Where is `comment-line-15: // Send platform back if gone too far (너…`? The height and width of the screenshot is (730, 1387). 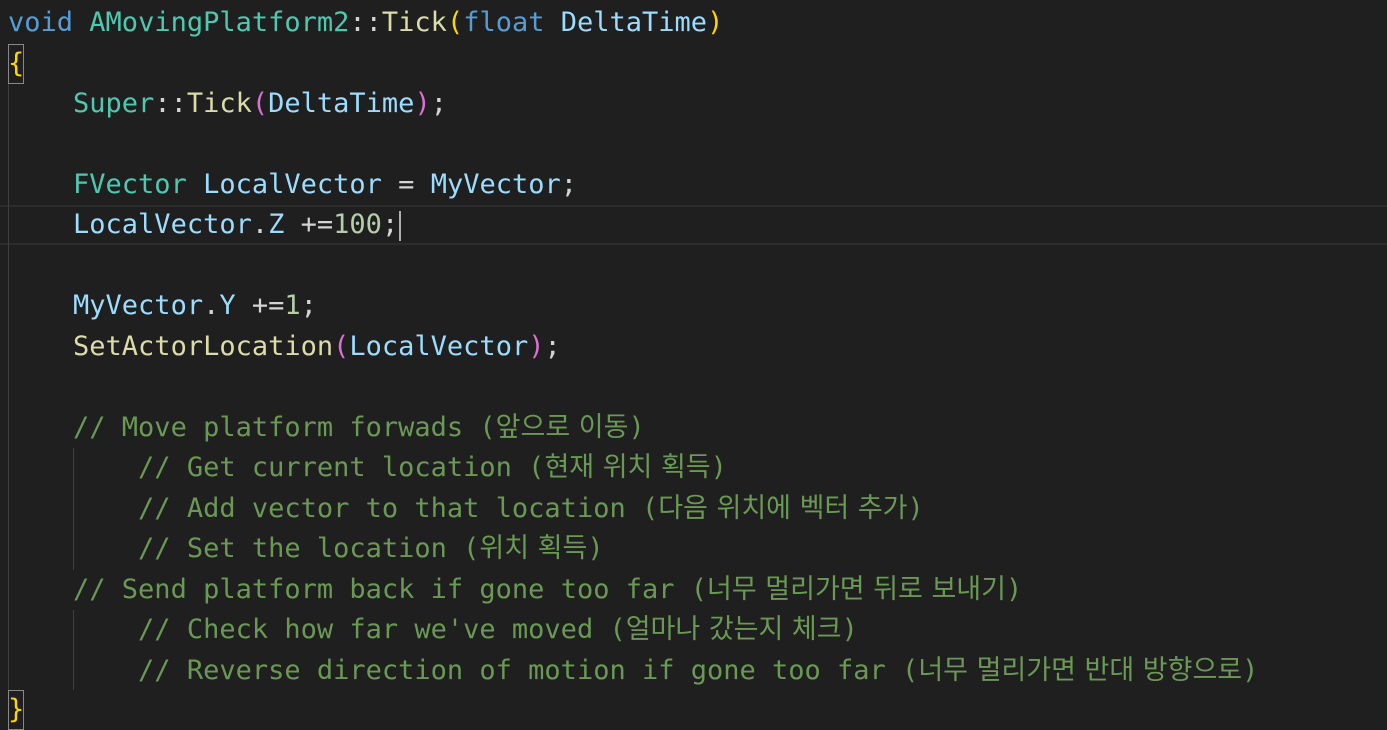 comment-line-15: // Send platform back if gone too far (너… is located at coordinates (515, 590).